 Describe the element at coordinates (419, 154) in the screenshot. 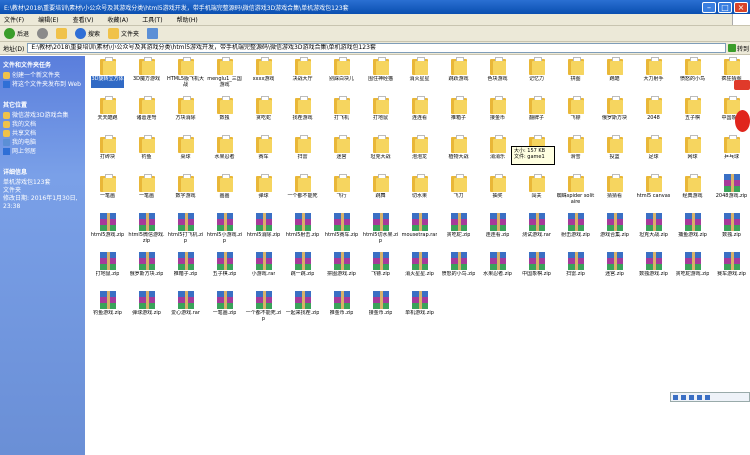

I see `folder-item: 泡泡龙` at that location.